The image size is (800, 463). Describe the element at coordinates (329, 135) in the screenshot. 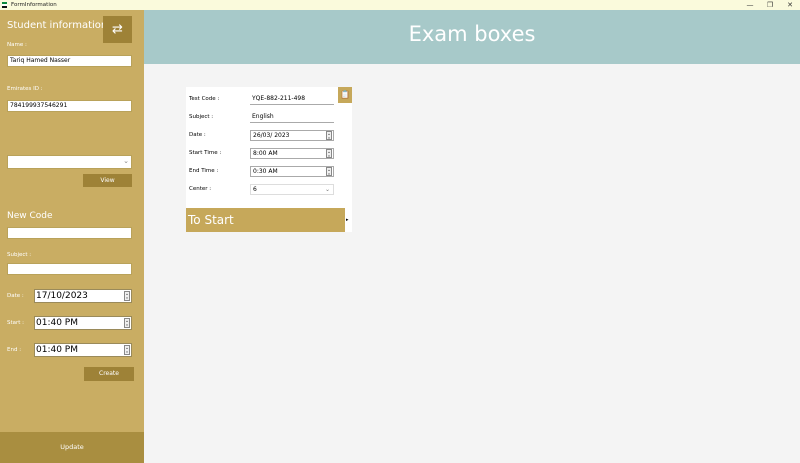

I see `card-date-spinner: ▴ ▾` at that location.